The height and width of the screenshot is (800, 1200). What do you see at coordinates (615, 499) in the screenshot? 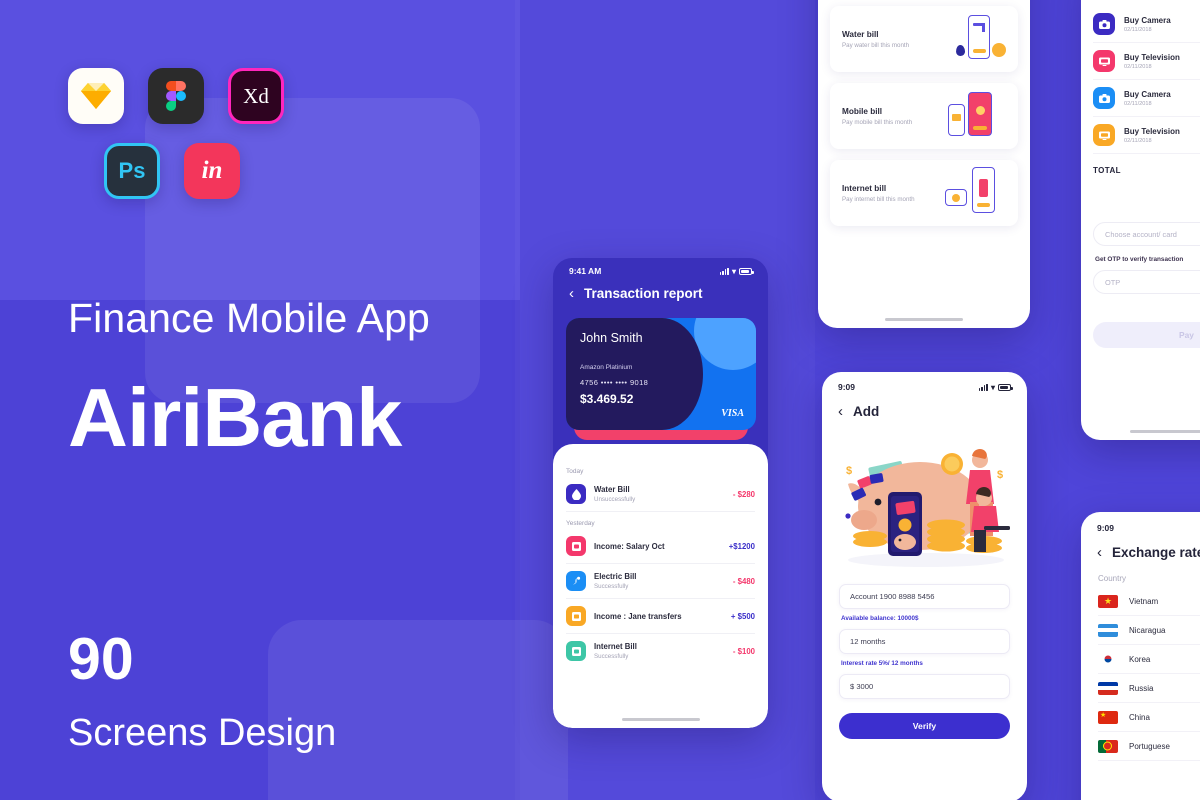
I see `transaction-status: Unsuccessfully` at bounding box center [615, 499].